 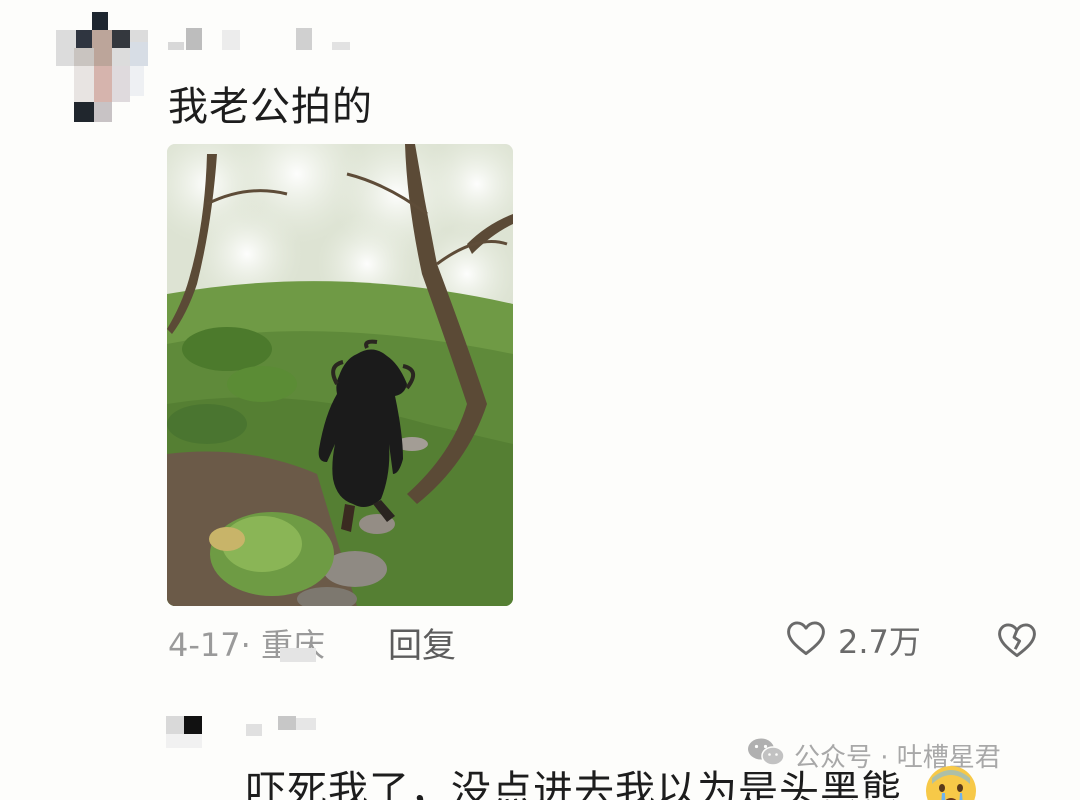 What do you see at coordinates (102, 67) in the screenshot?
I see `avatar` at bounding box center [102, 67].